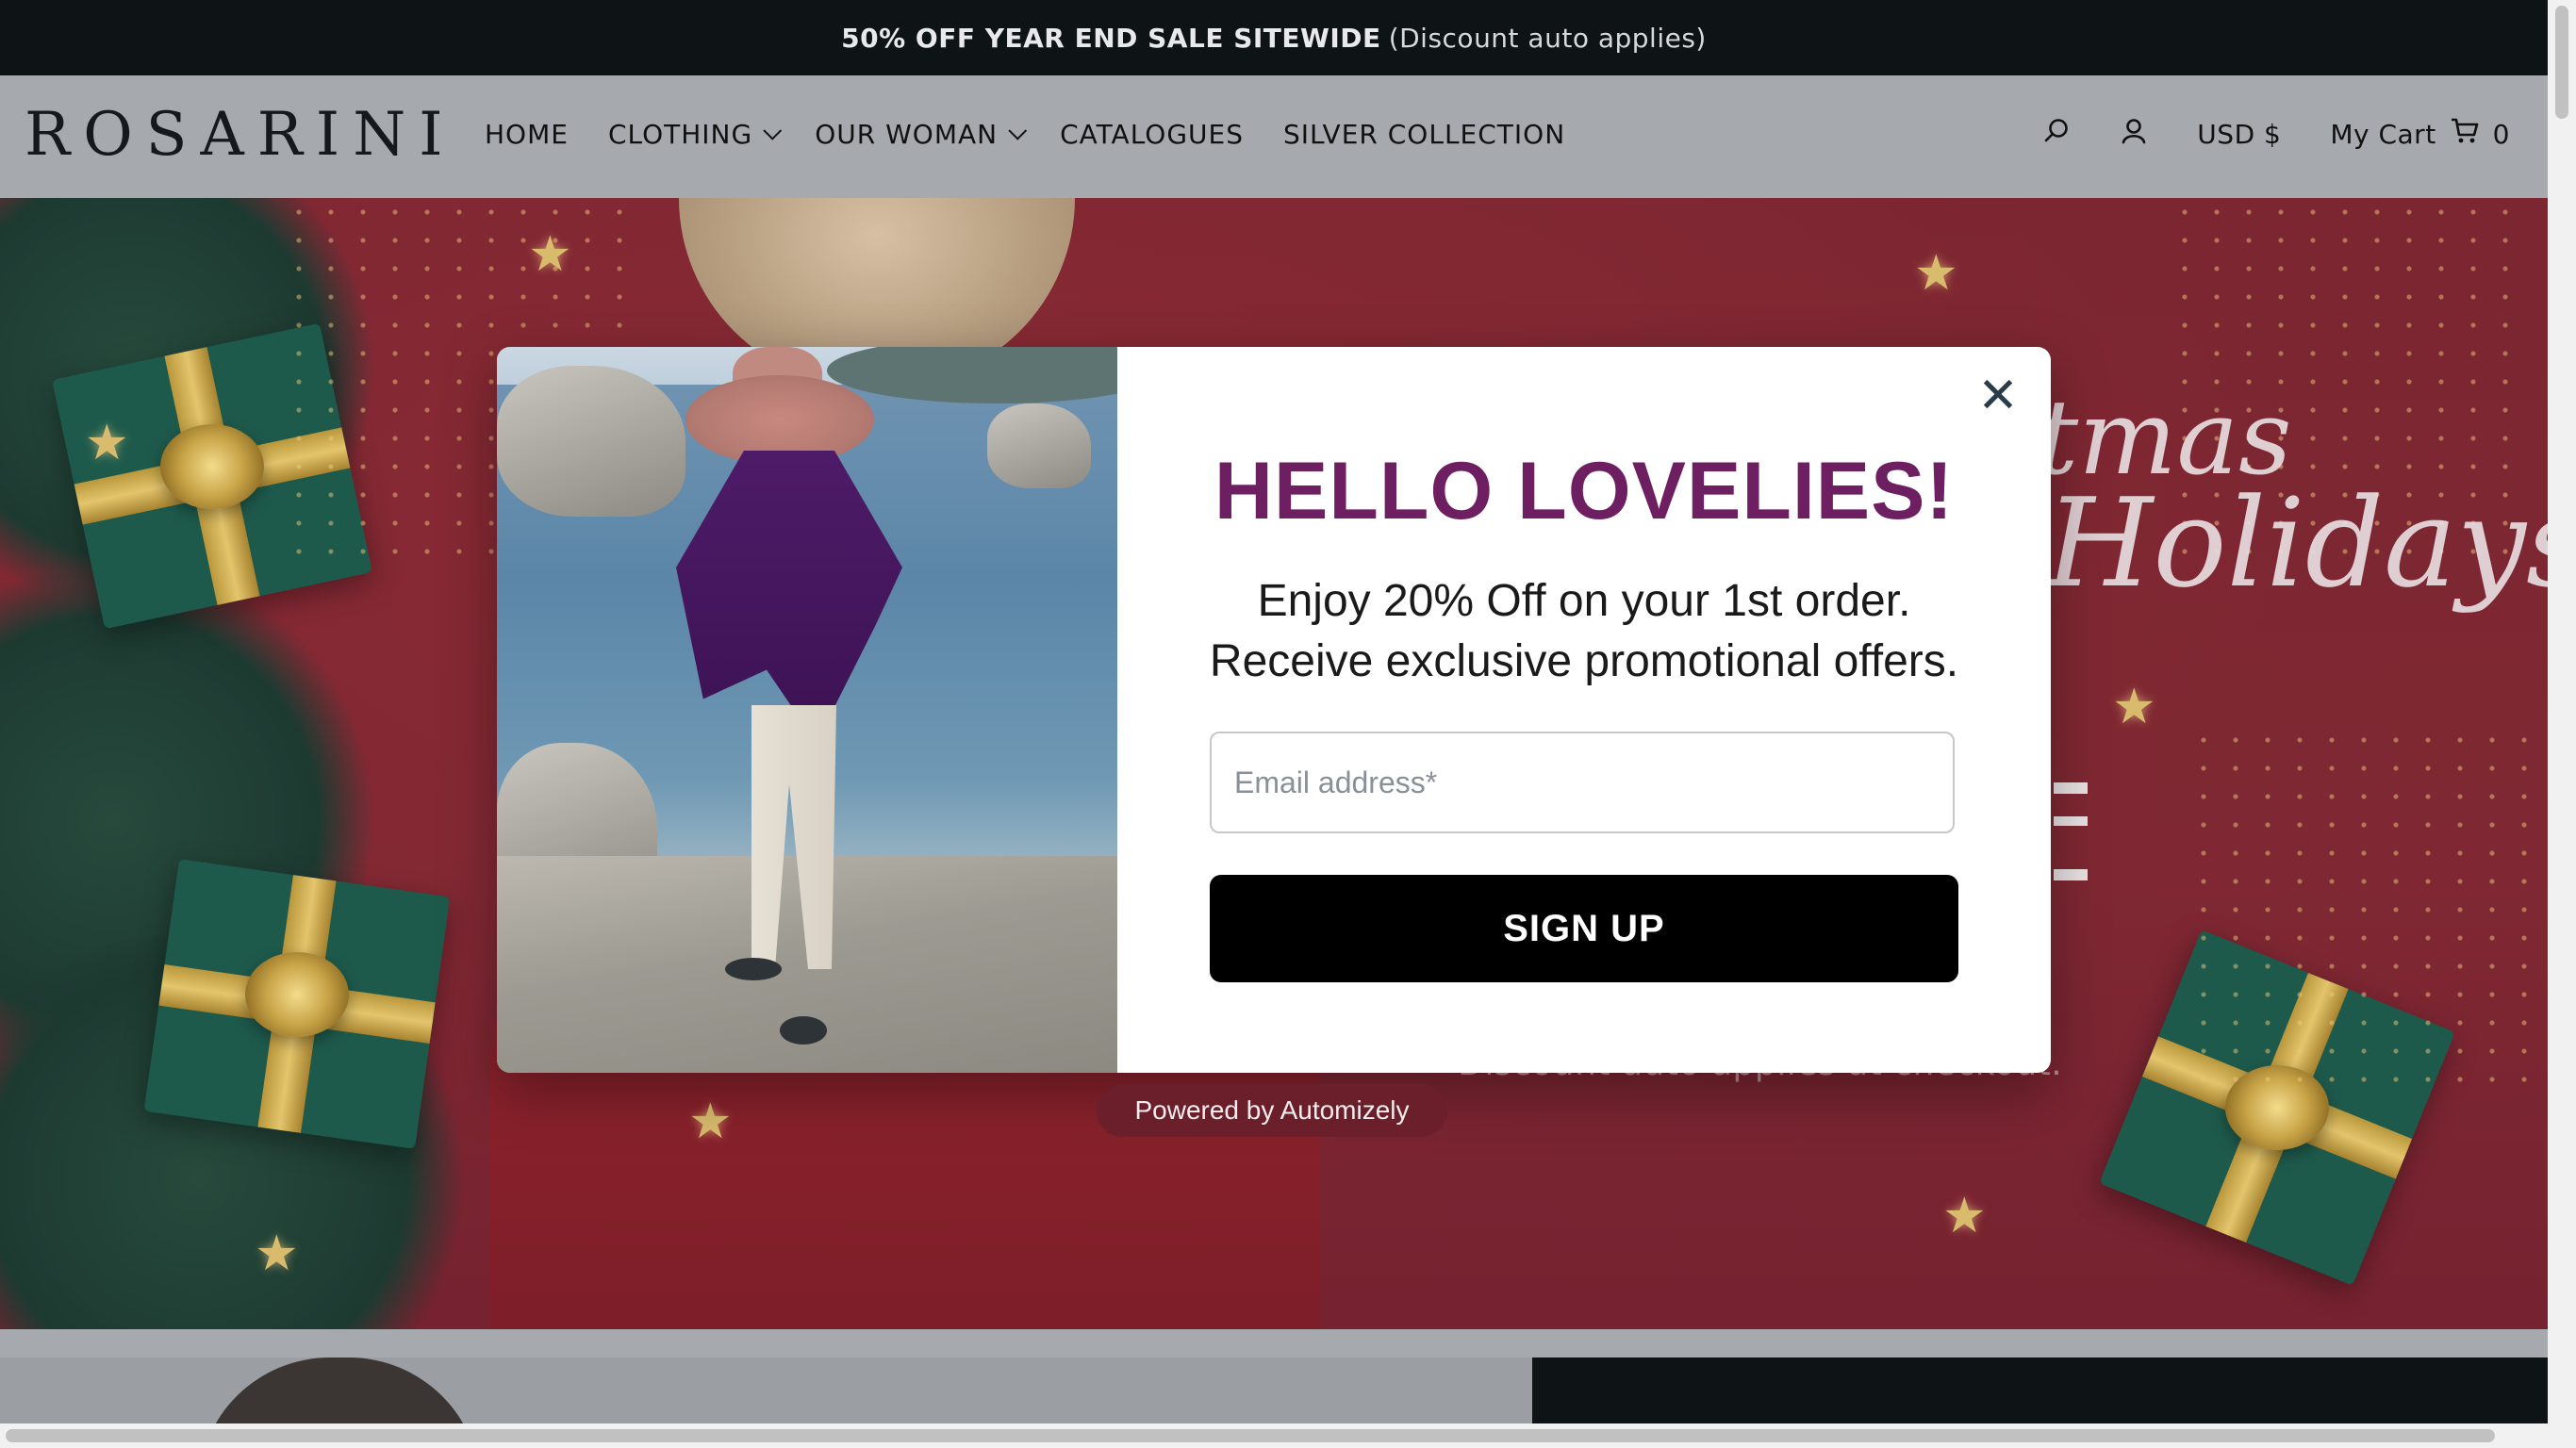 The width and height of the screenshot is (2576, 1448). What do you see at coordinates (907, 134) in the screenshot?
I see `nav-our-woman-label: OUR WOMAN` at bounding box center [907, 134].